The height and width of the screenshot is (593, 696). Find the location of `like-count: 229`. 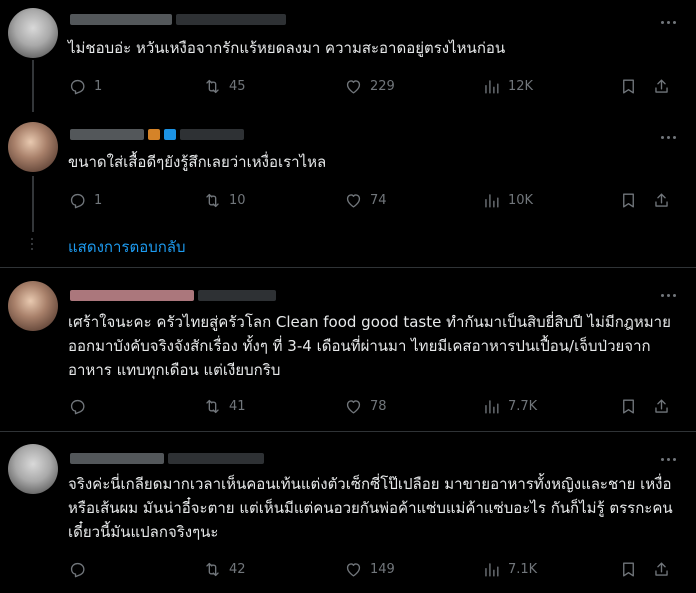

like-count: 229 is located at coordinates (382, 86).